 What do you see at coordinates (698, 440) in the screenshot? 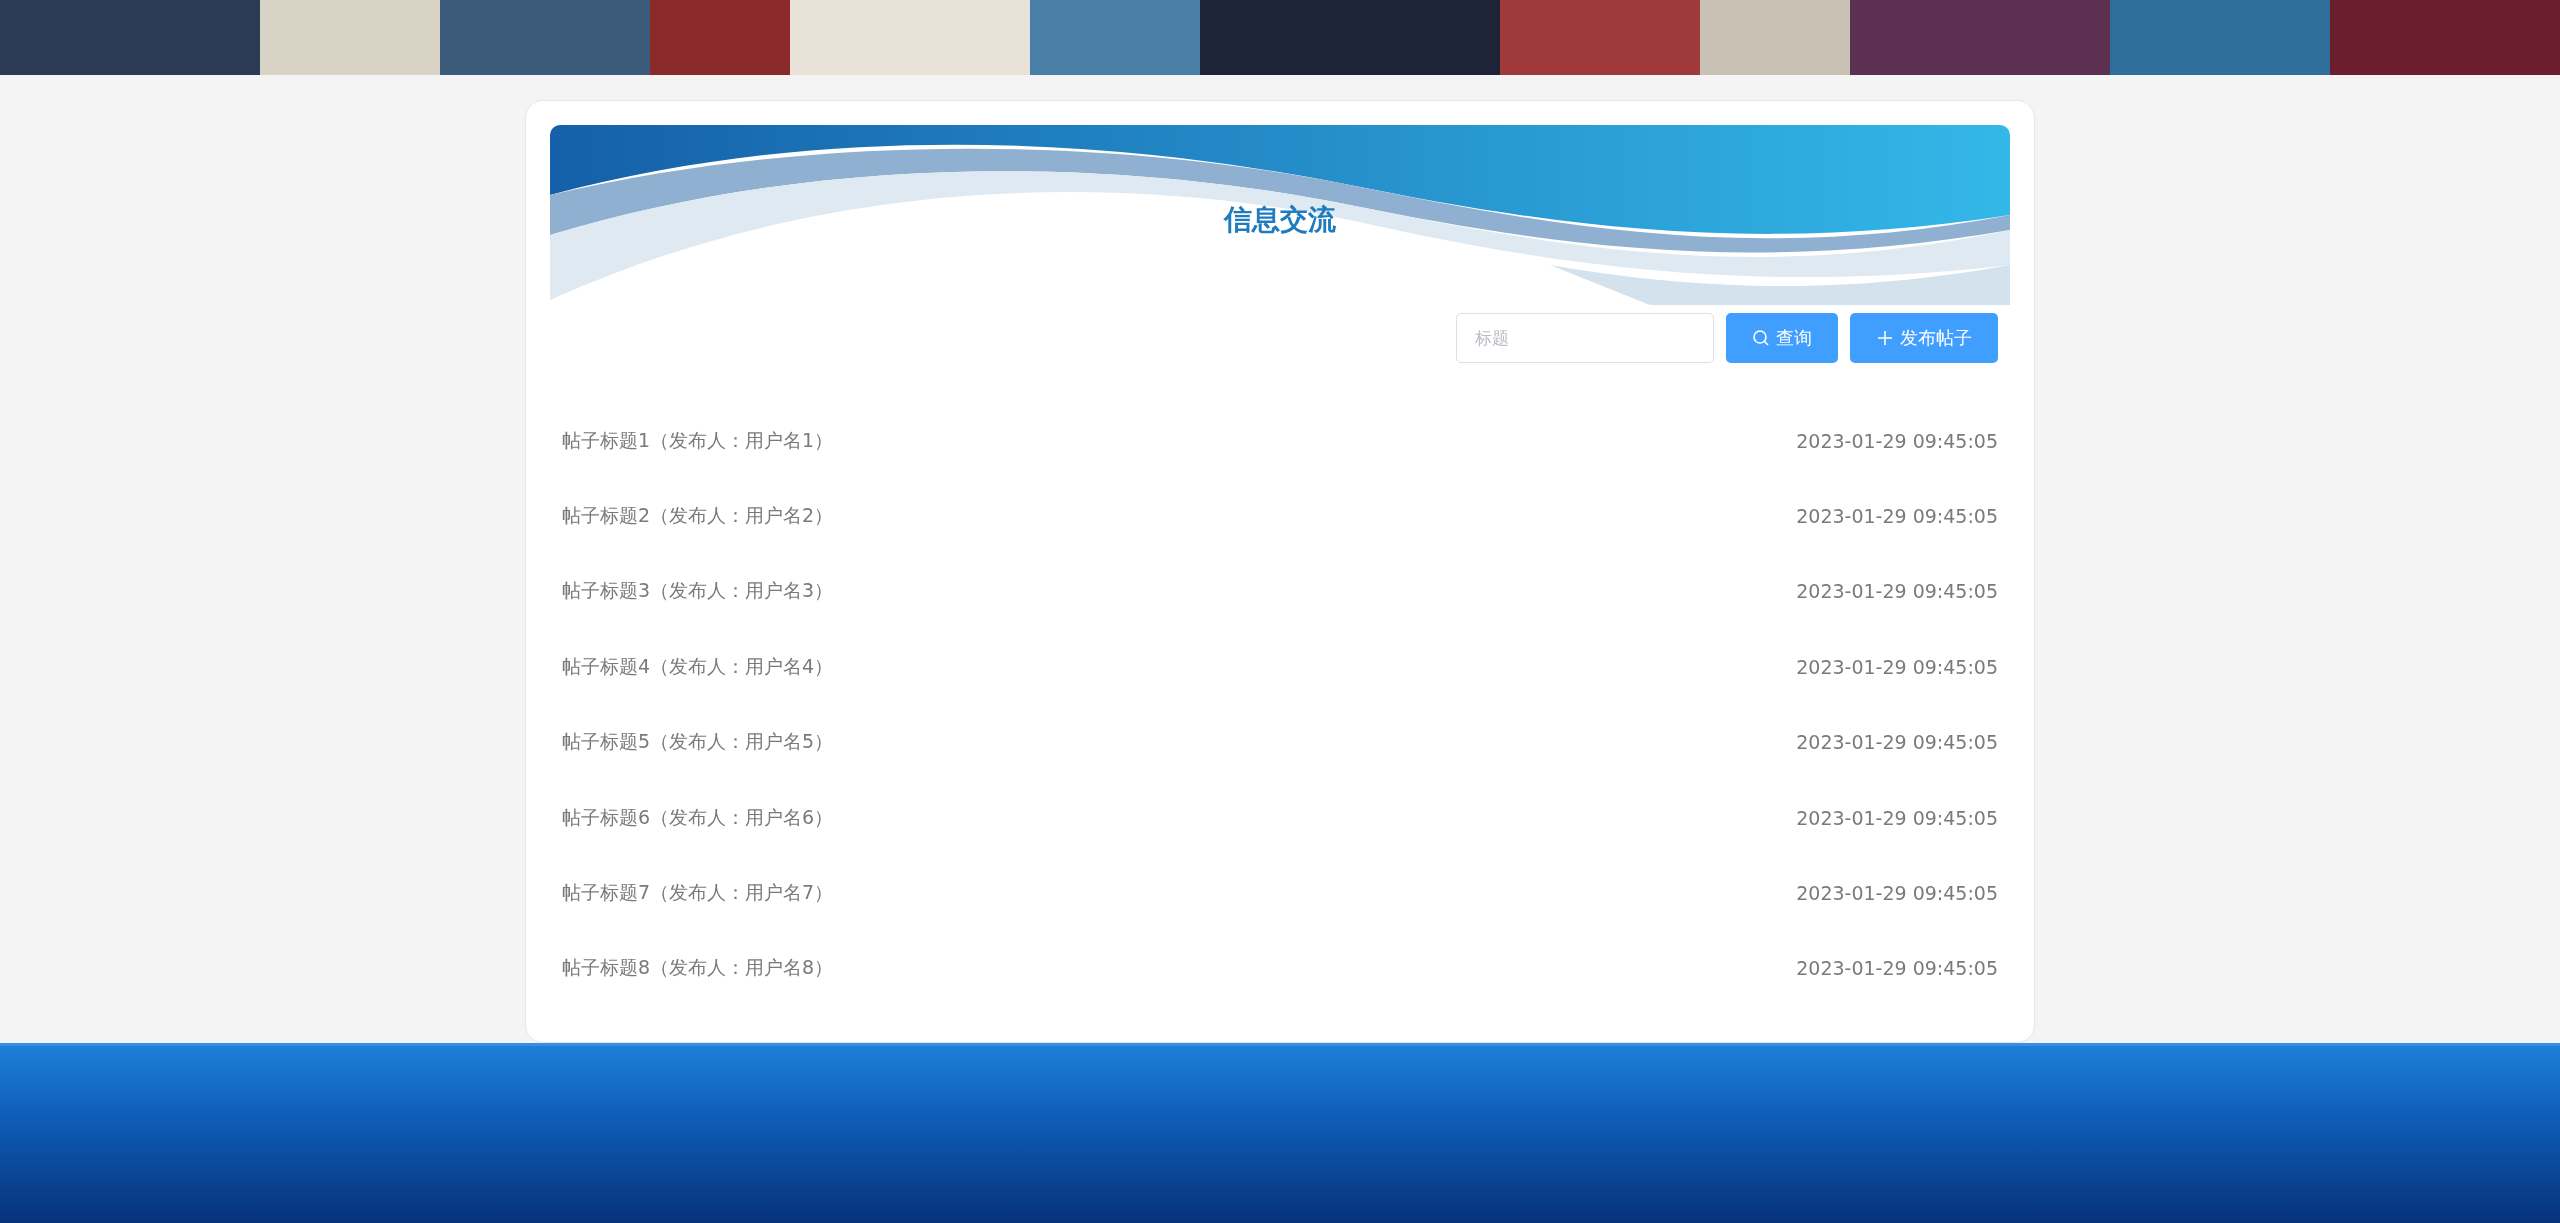
I see `post-title-link: 帖子标题1（发布人：用户名1）` at bounding box center [698, 440].